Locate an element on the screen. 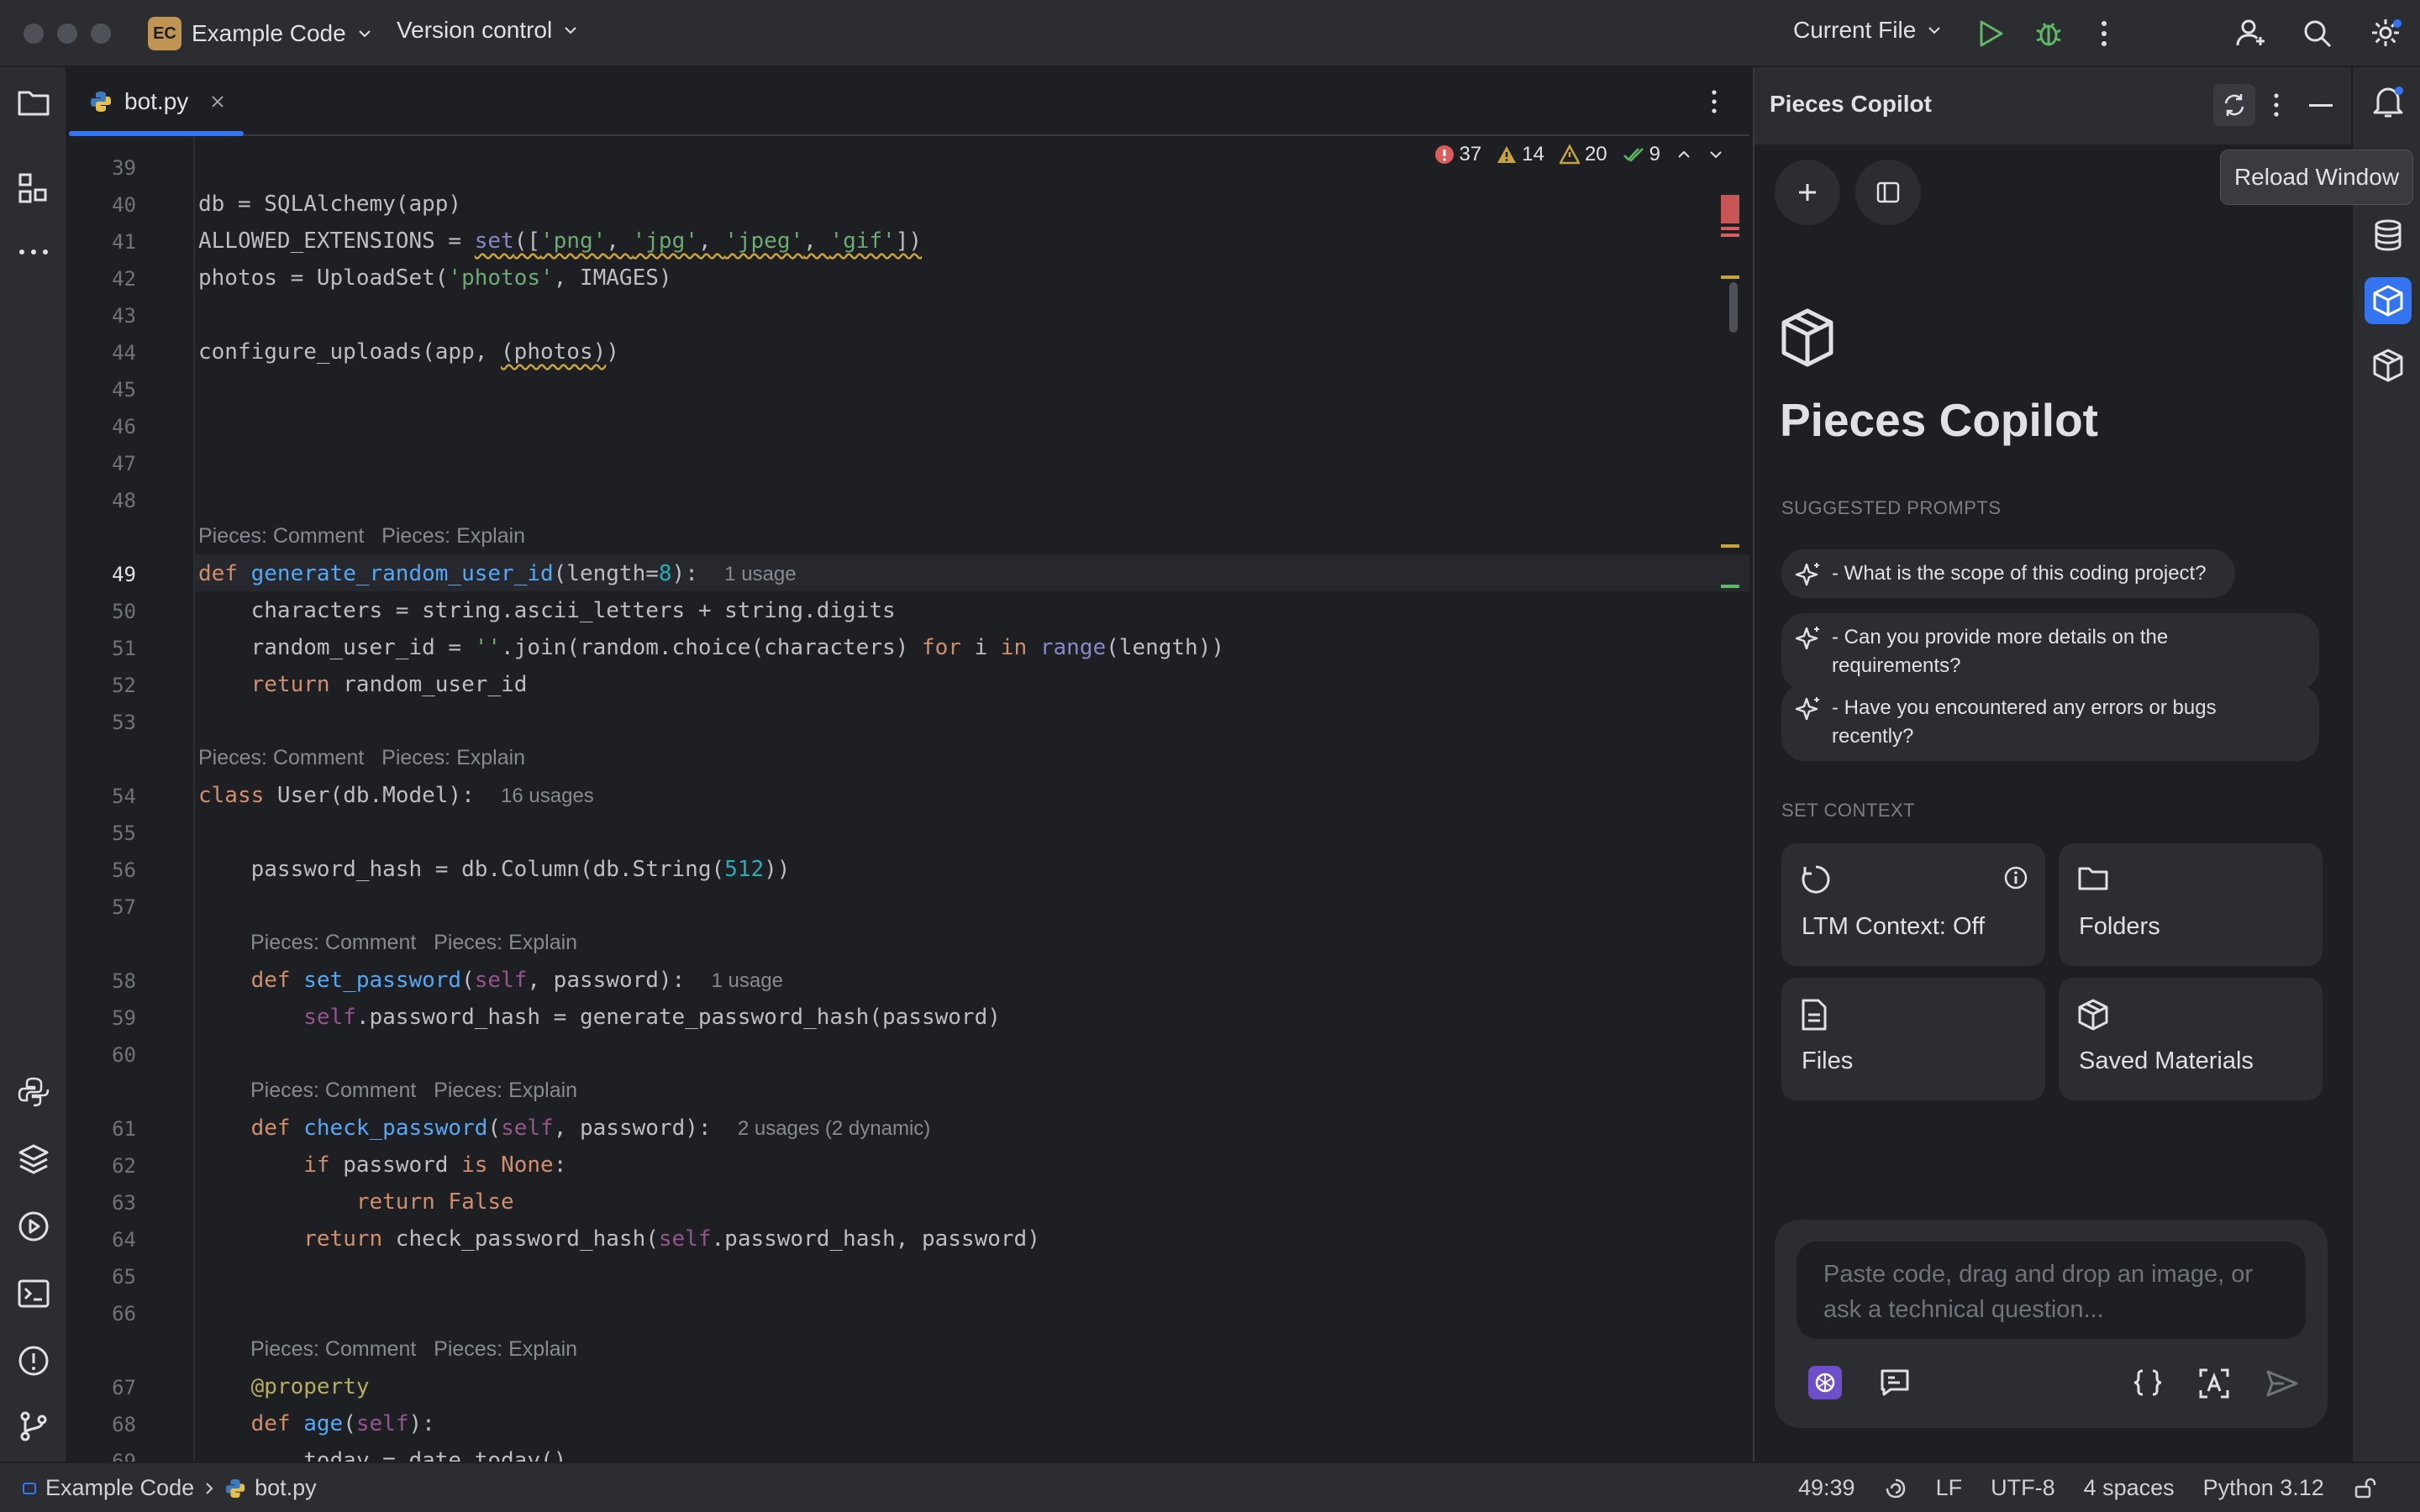  chevron-up-icon is located at coordinates (1684, 154).